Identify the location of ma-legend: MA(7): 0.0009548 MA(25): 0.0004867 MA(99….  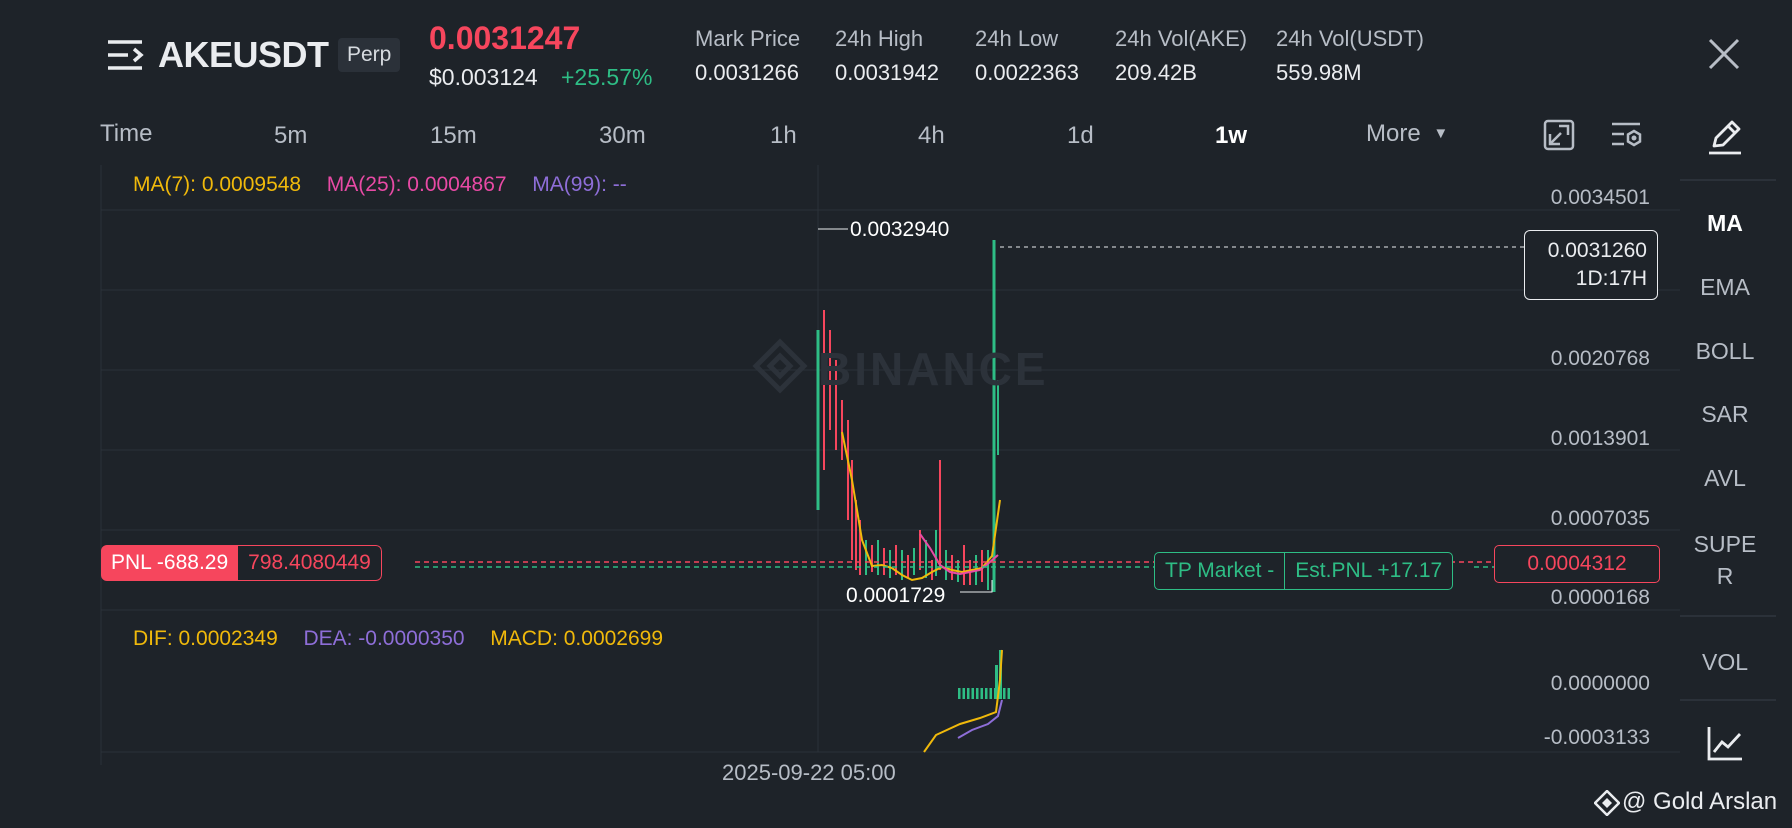
(380, 185).